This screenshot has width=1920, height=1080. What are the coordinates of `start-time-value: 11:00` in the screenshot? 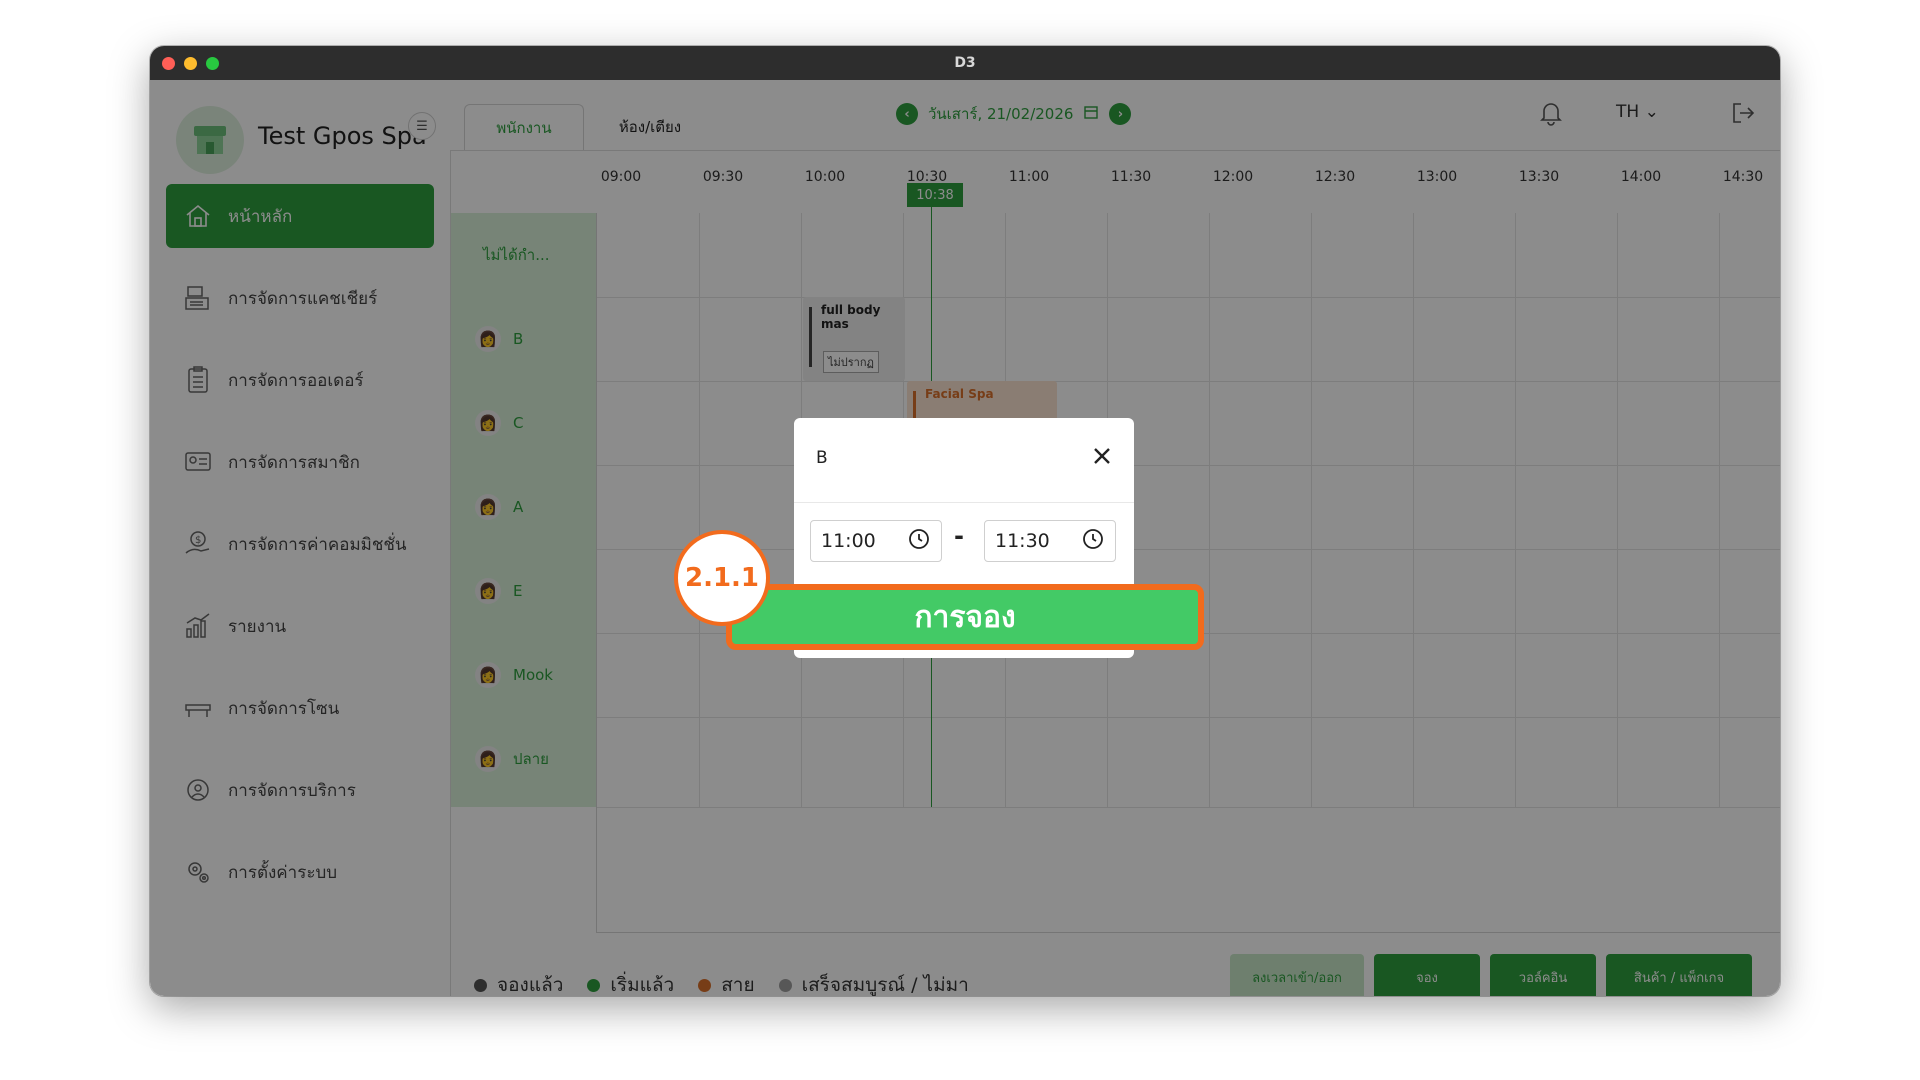 It's located at (848, 541).